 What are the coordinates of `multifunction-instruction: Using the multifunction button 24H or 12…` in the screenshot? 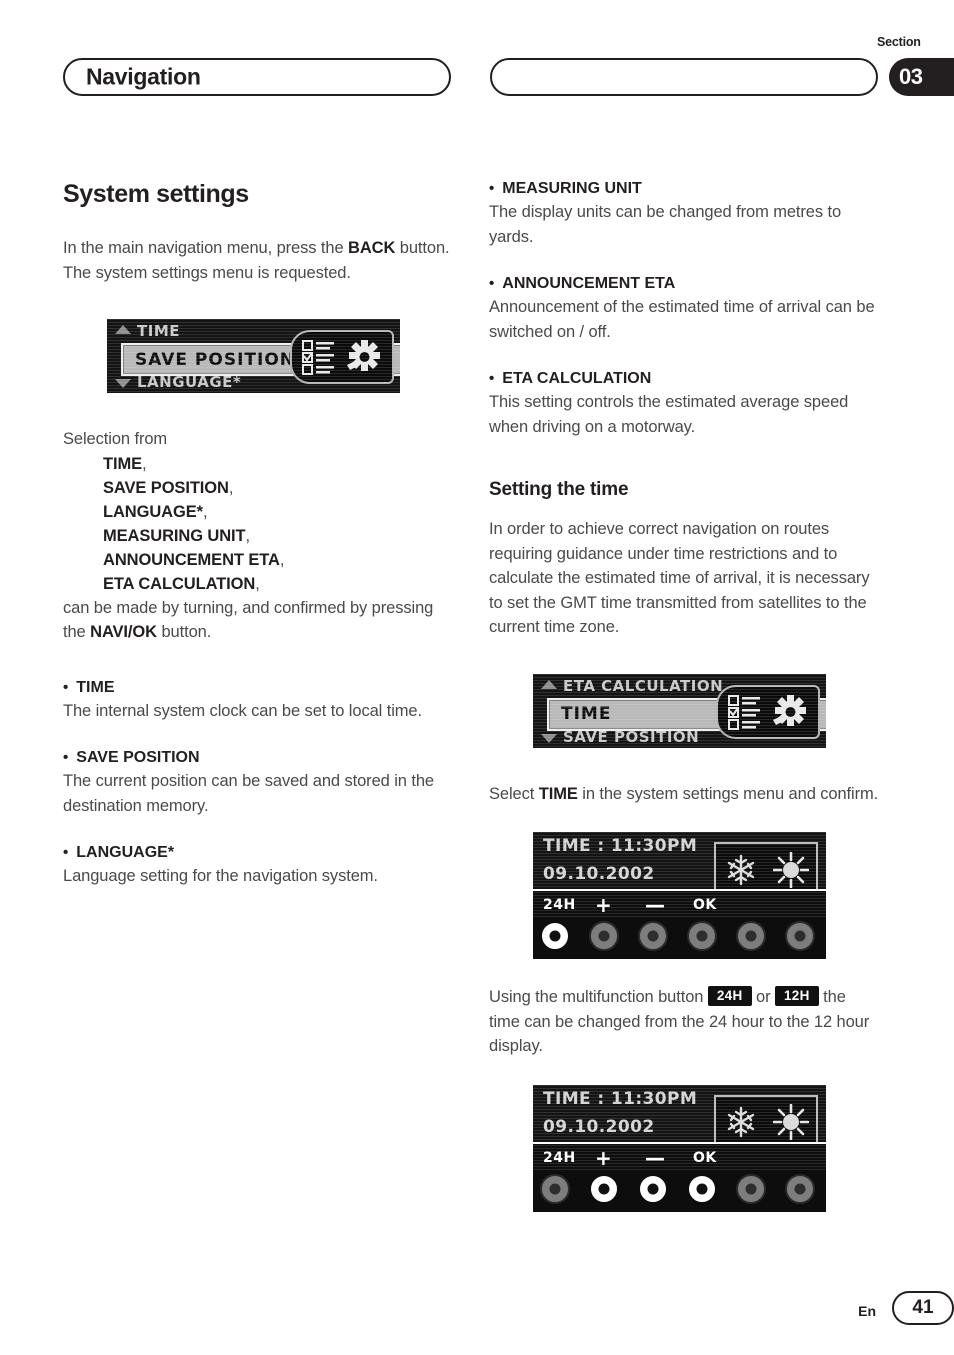 It's located at (684, 1022).